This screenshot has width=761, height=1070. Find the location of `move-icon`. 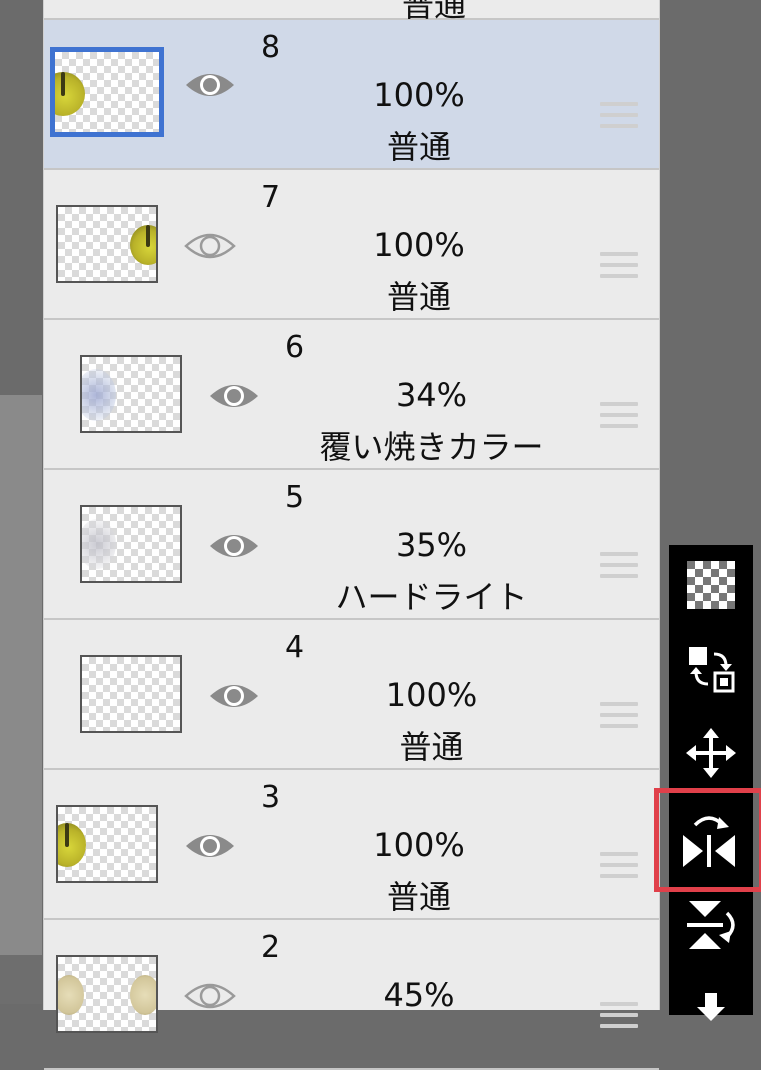

move-icon is located at coordinates (711, 753).